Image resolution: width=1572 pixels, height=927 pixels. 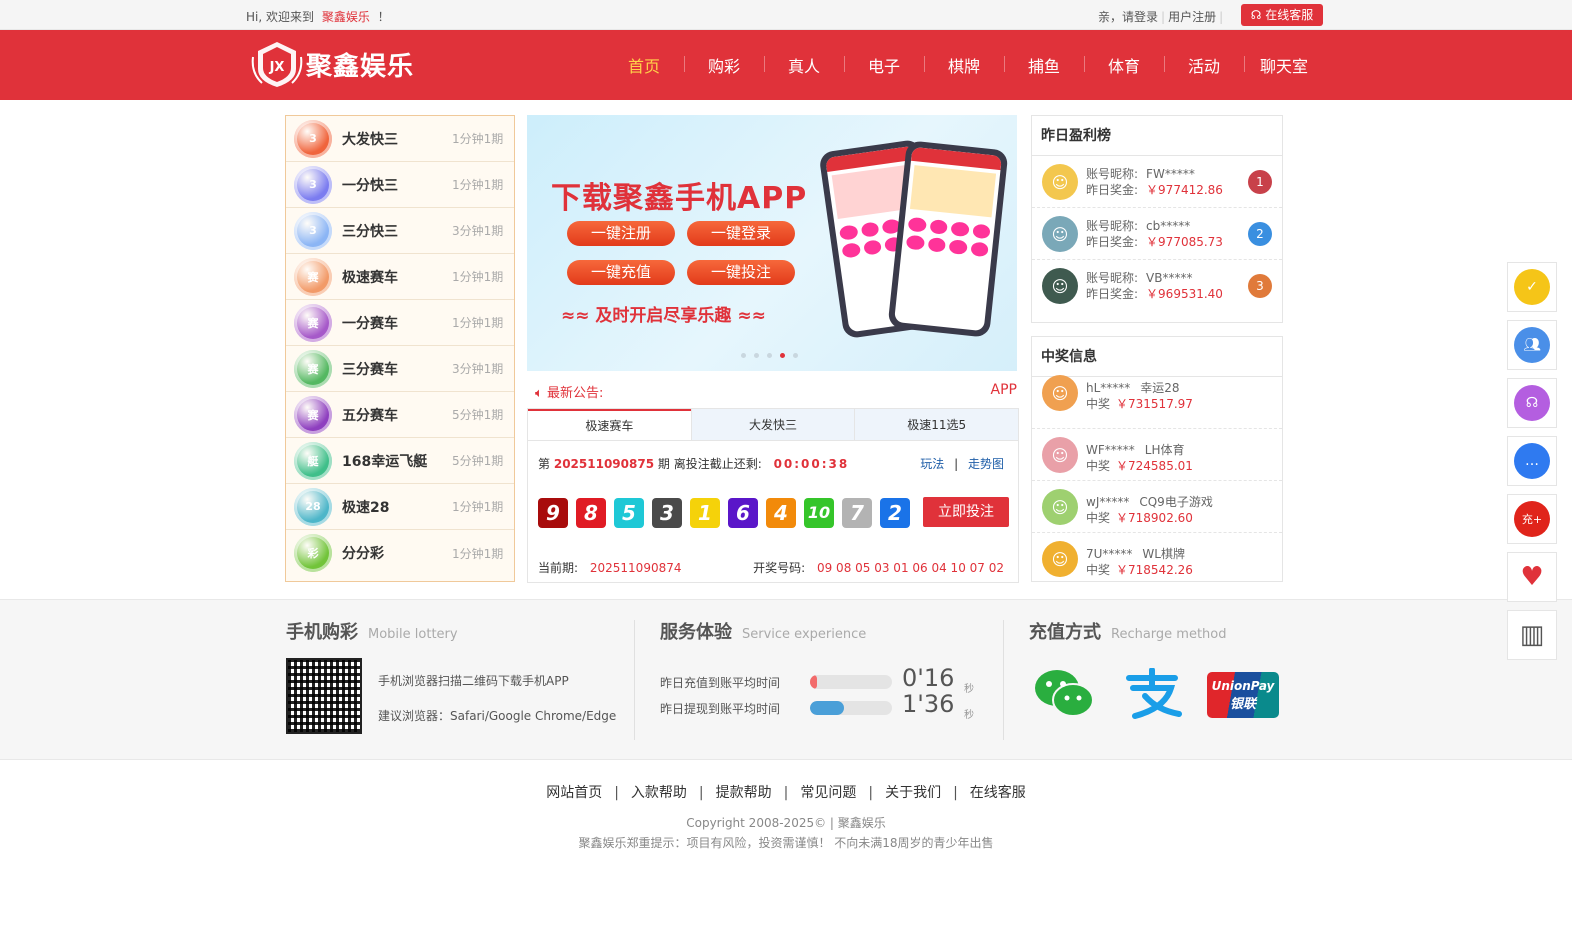 I want to click on nav-item: 电子, so click(x=884, y=65).